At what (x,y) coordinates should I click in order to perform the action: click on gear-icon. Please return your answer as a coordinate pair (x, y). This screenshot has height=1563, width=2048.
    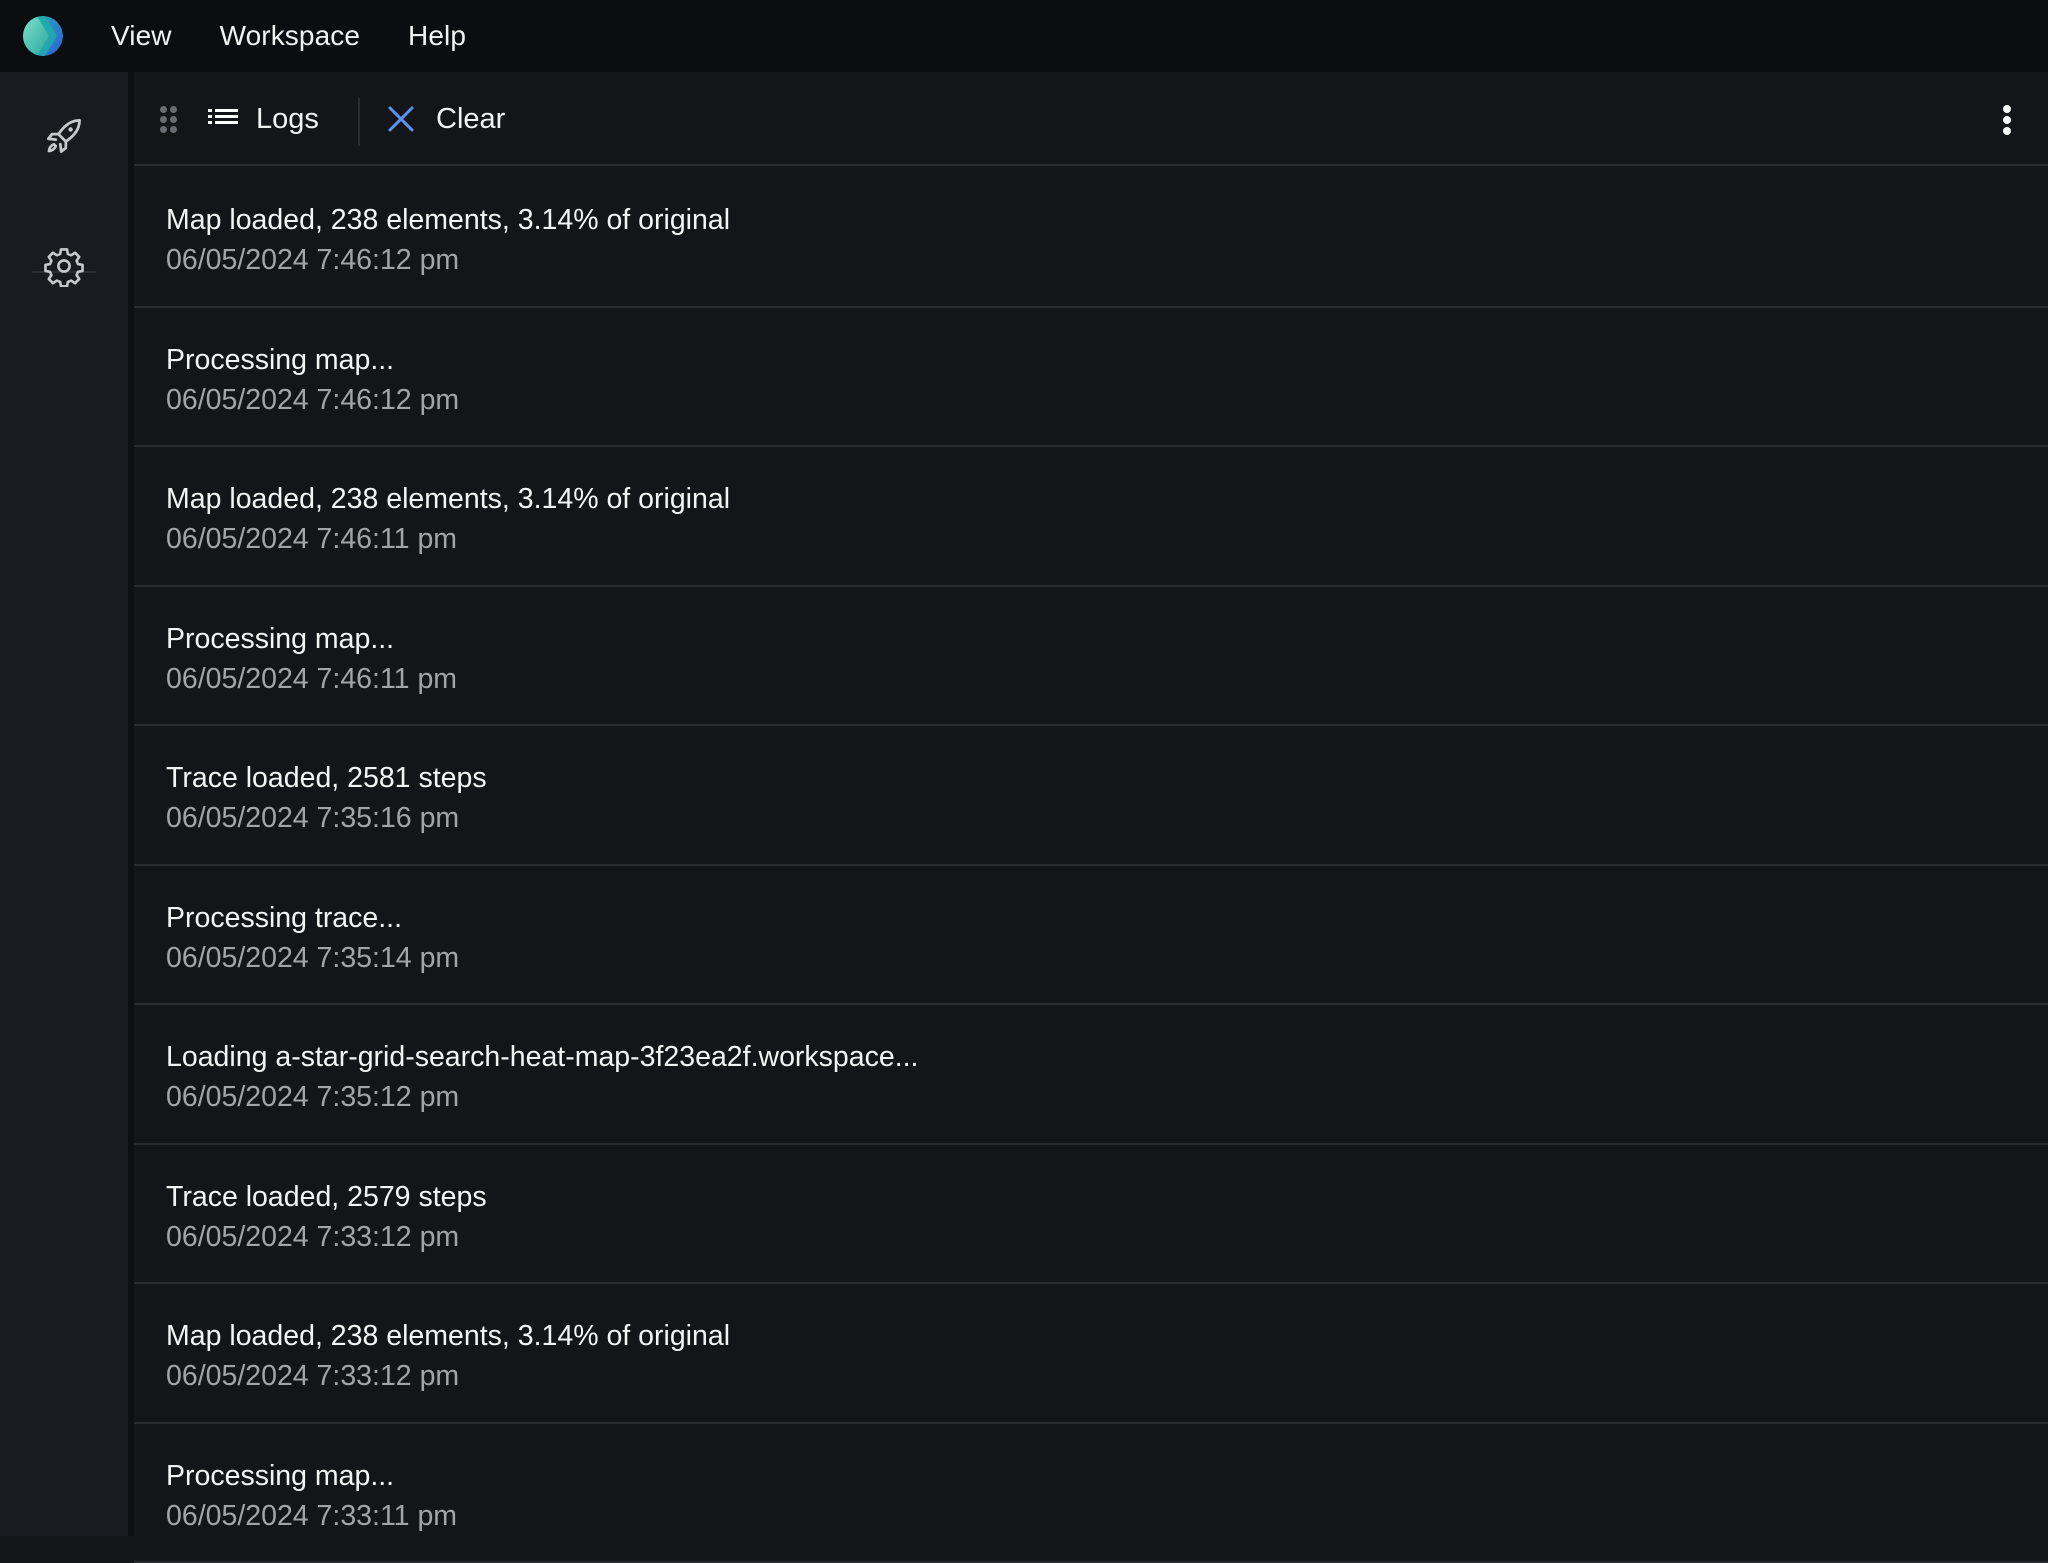
    Looking at the image, I should click on (64, 266).